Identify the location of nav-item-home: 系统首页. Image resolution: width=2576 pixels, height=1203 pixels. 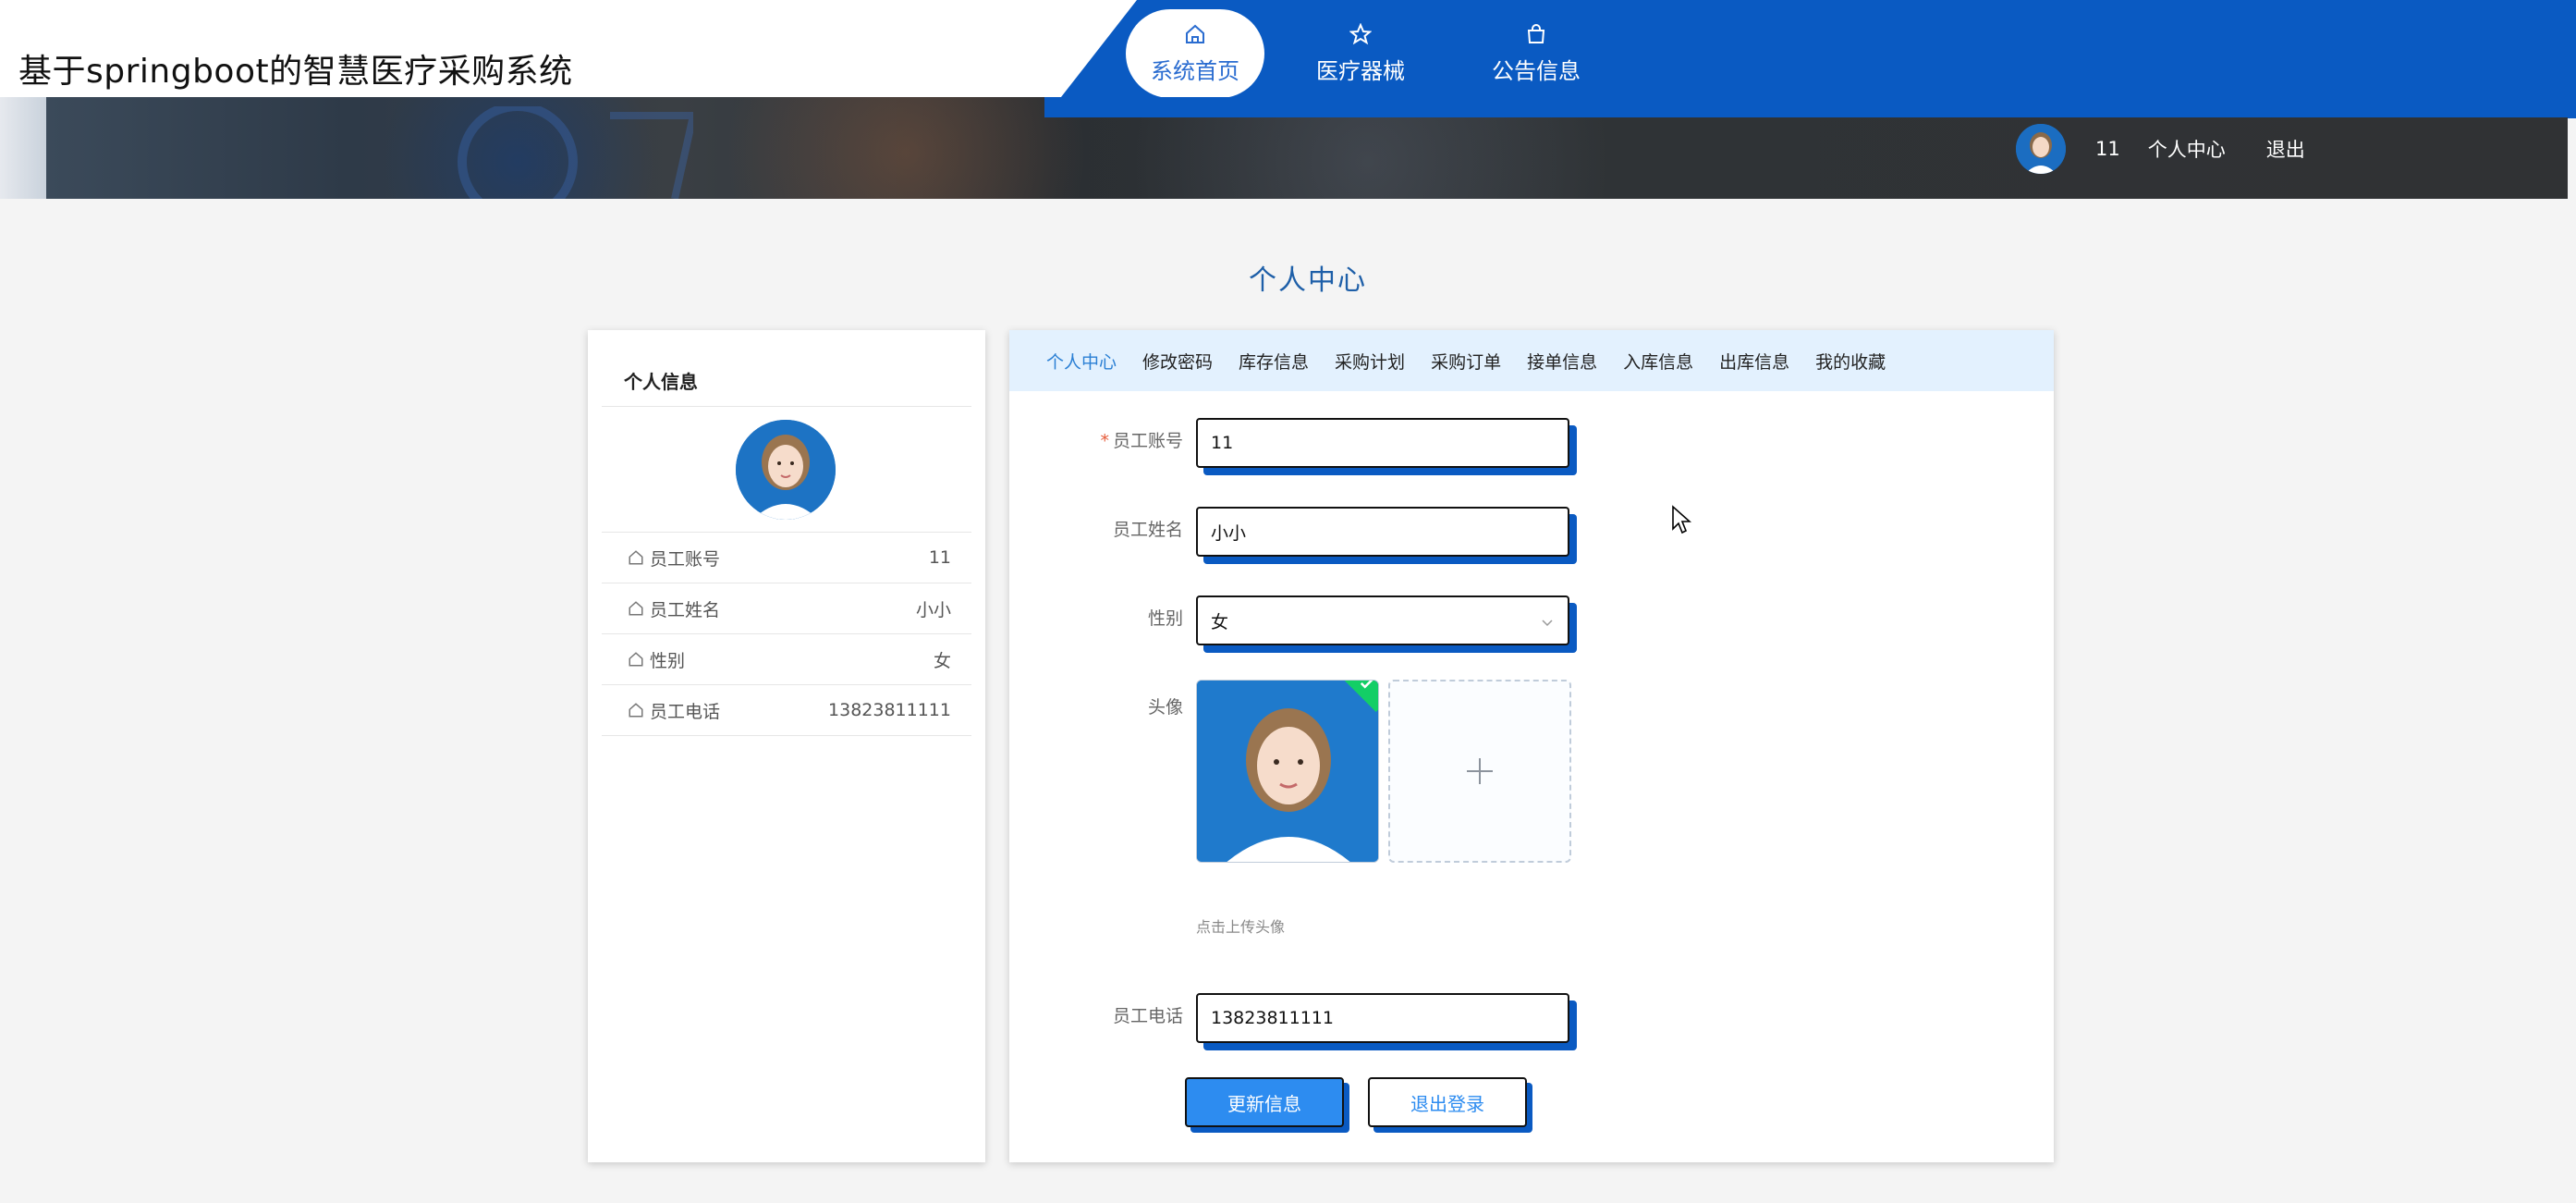
(1195, 53).